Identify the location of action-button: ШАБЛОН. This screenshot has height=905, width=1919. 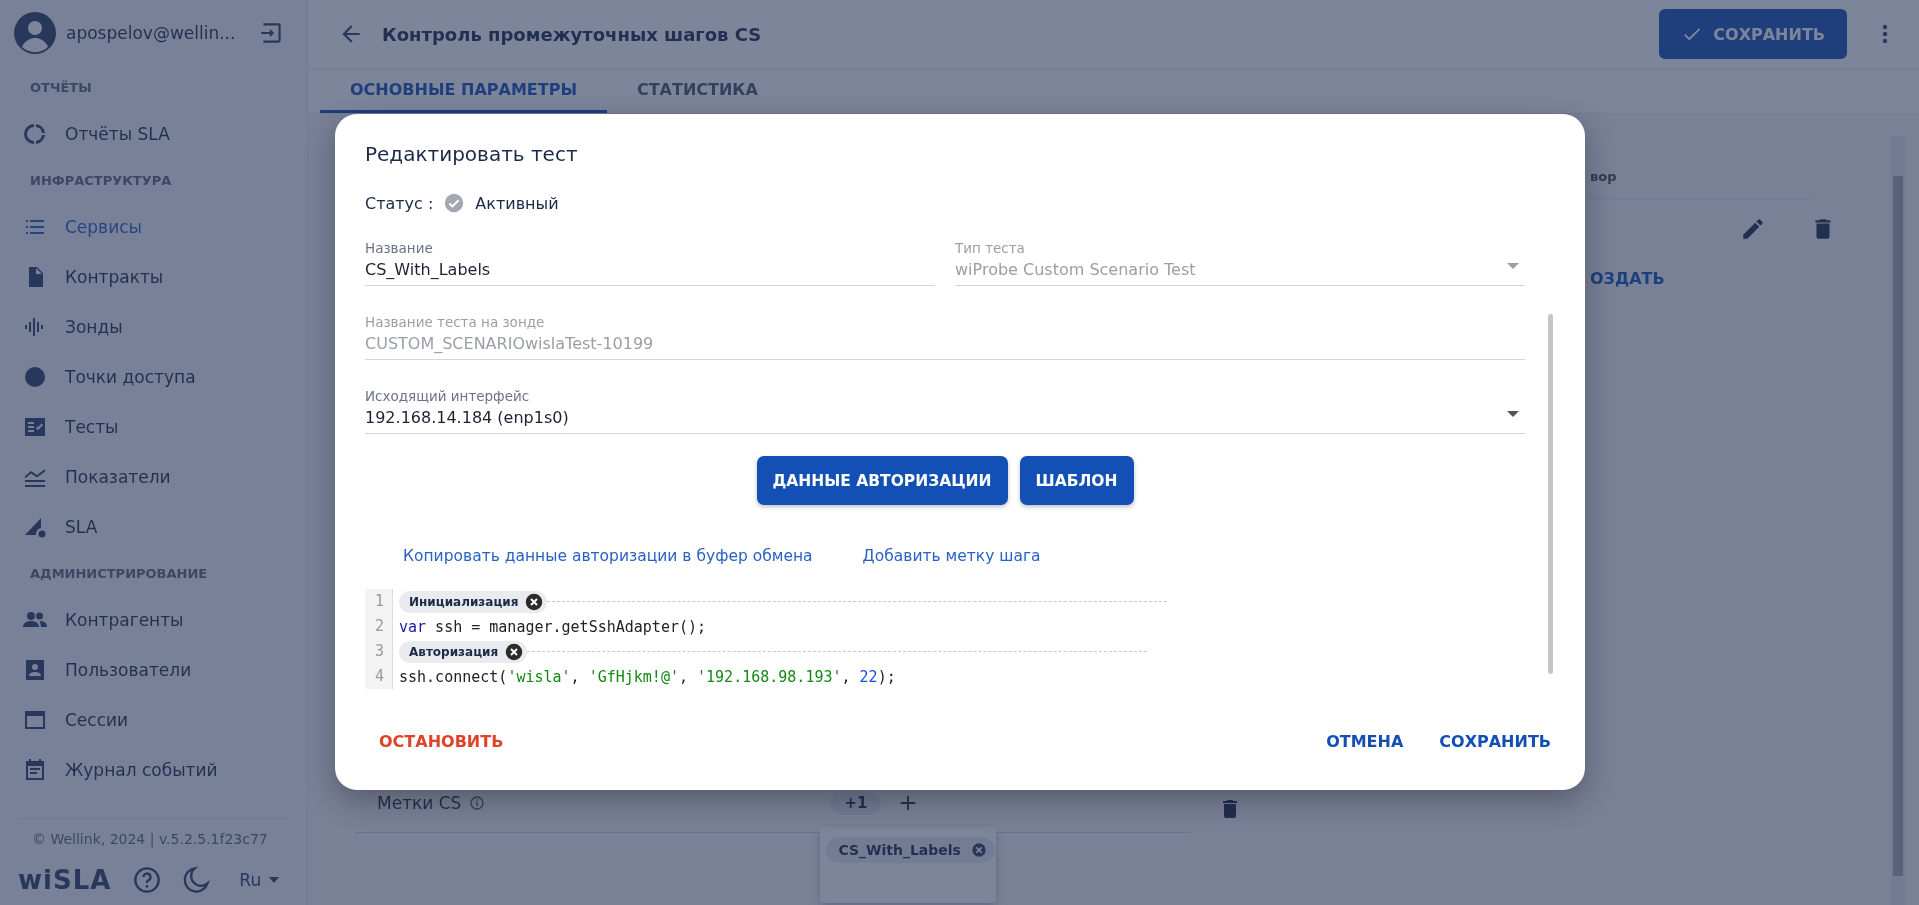
(1076, 480).